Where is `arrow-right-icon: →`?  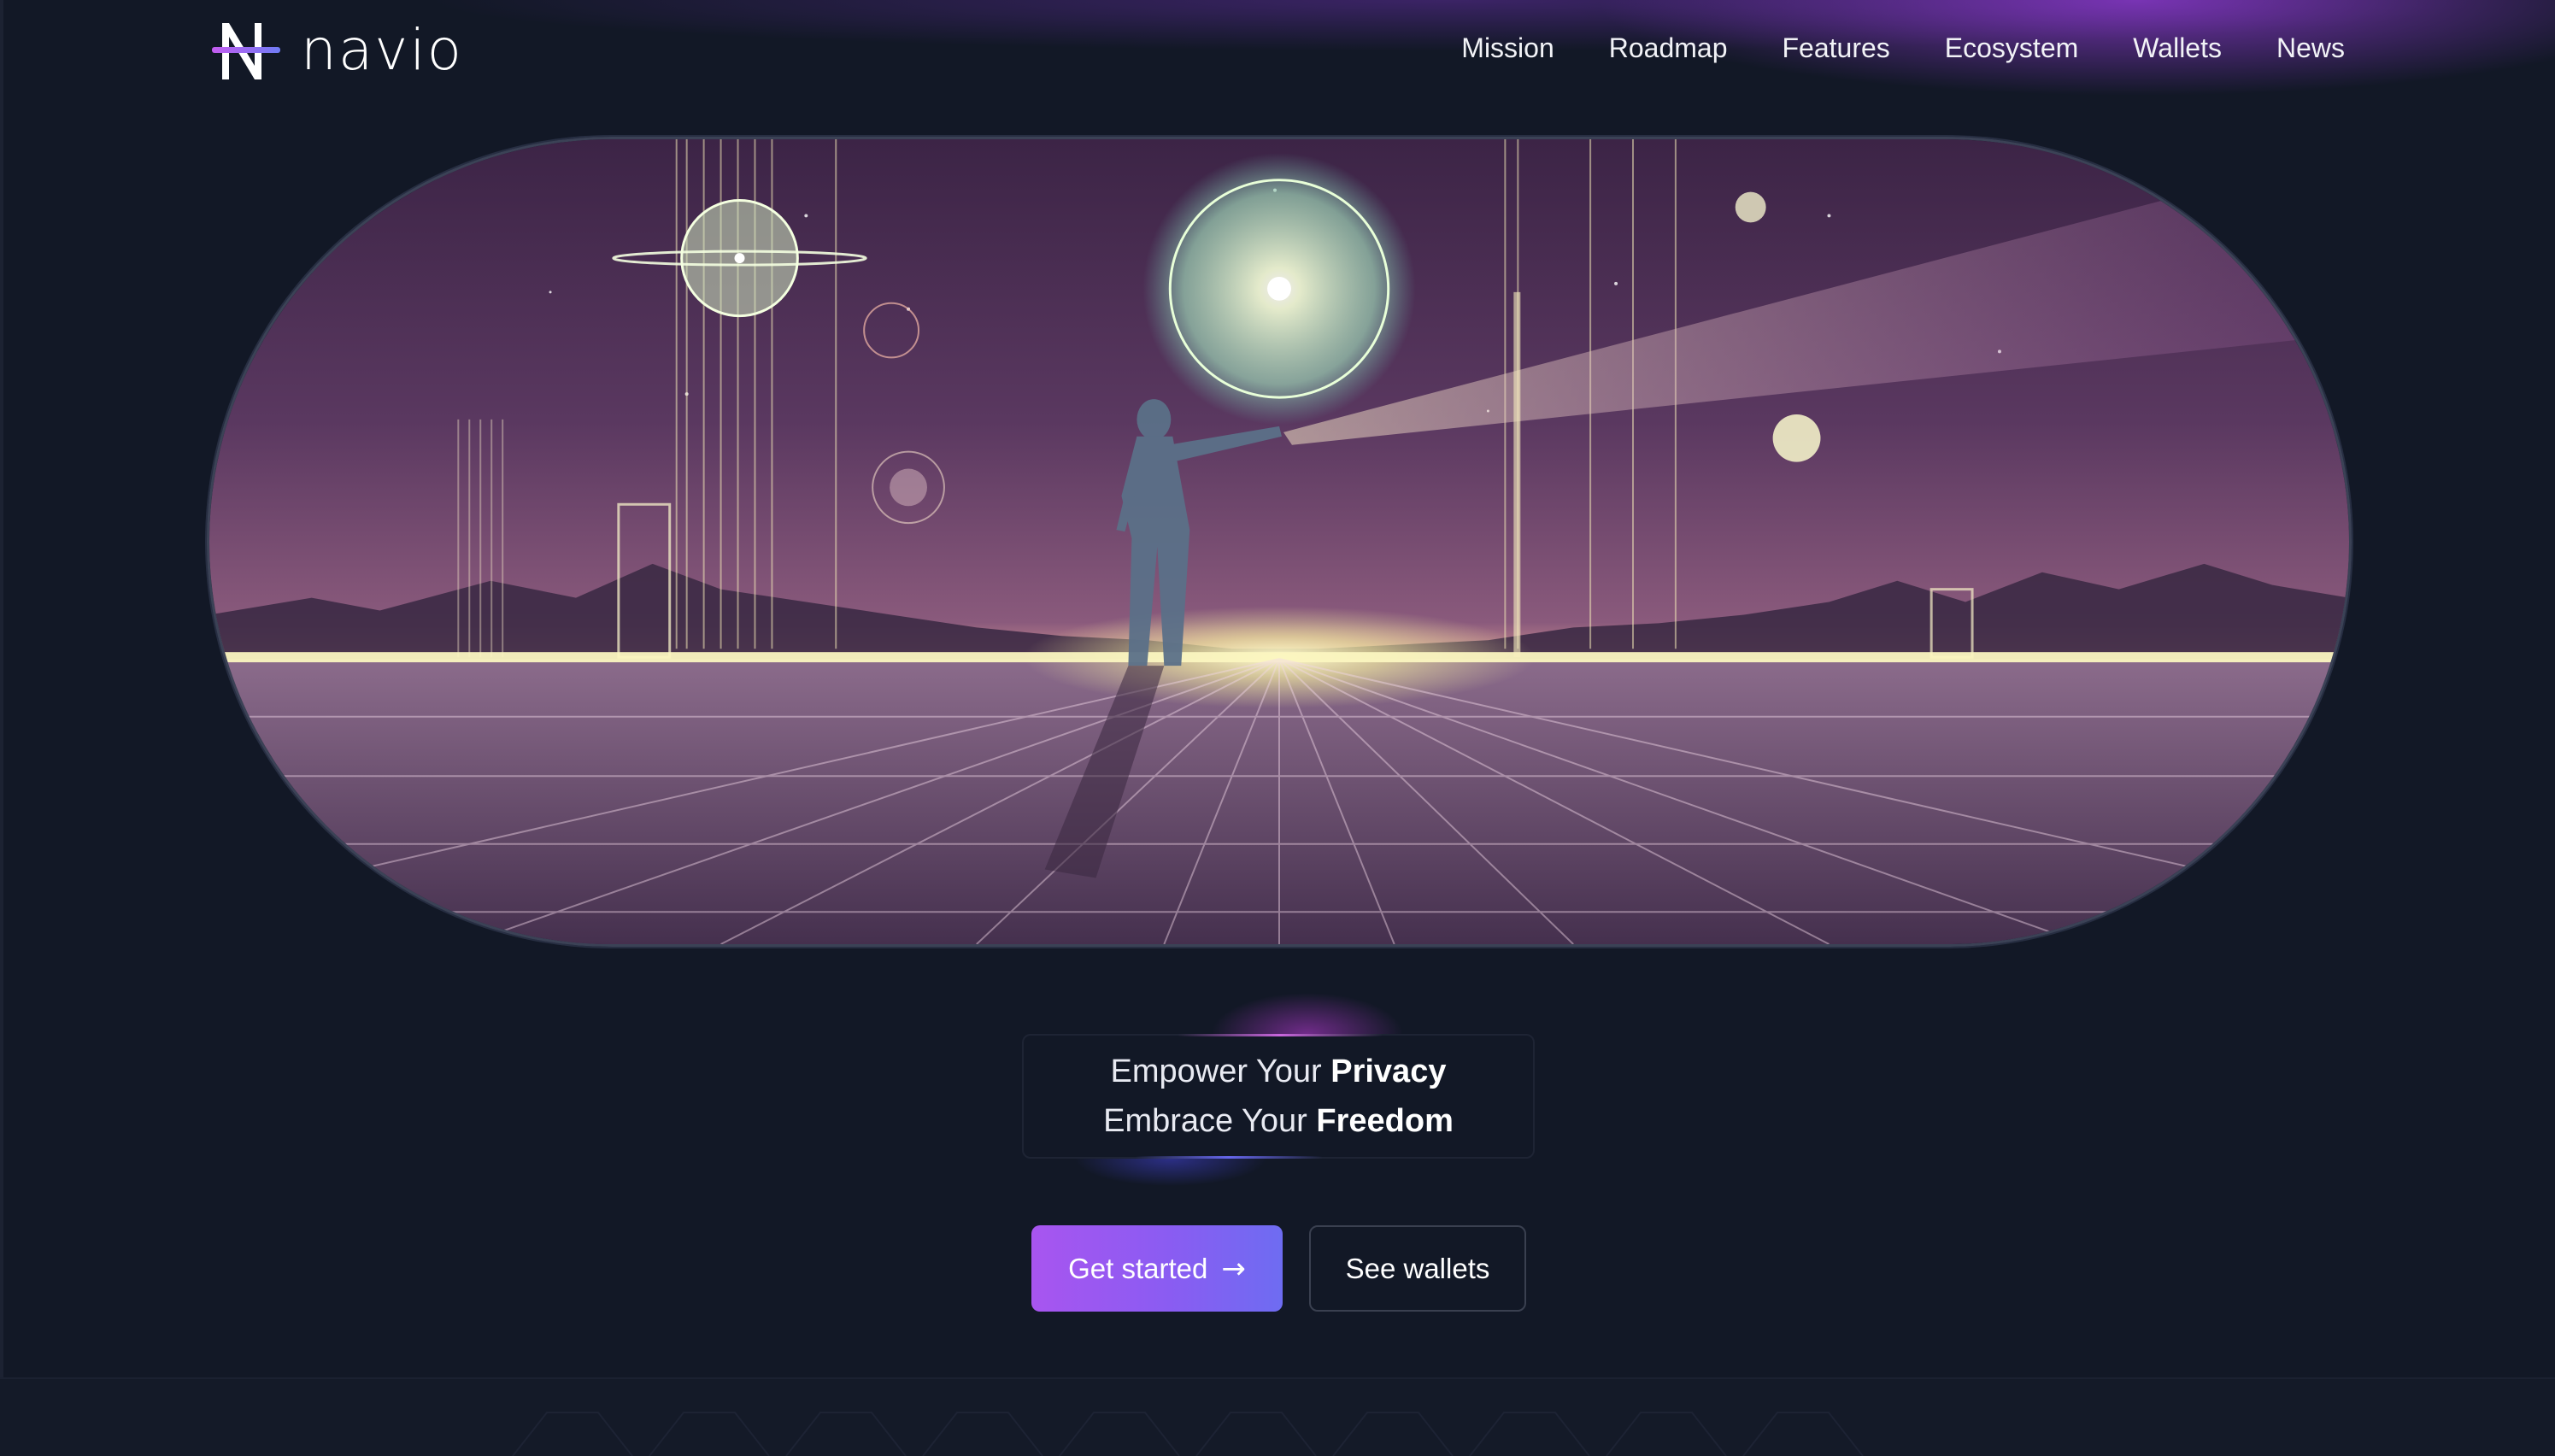
arrow-right-icon: → is located at coordinates (1233, 1268).